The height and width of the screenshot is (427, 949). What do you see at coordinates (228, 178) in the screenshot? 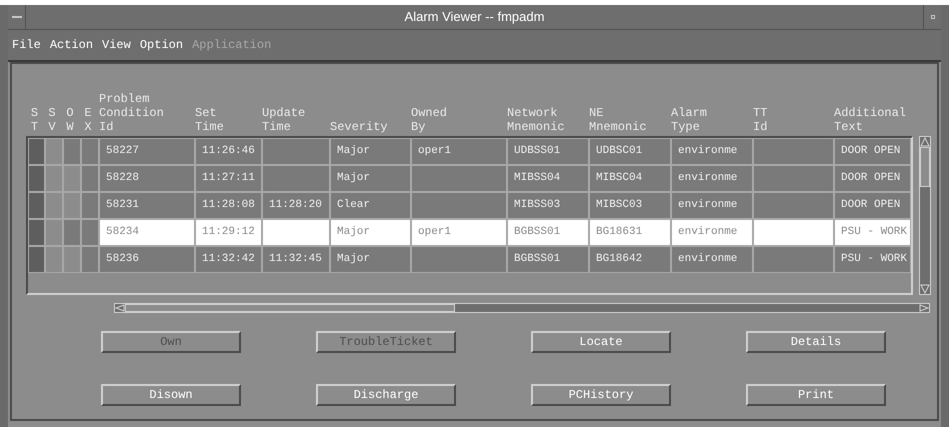
I see `table-cell: 11:27:11` at bounding box center [228, 178].